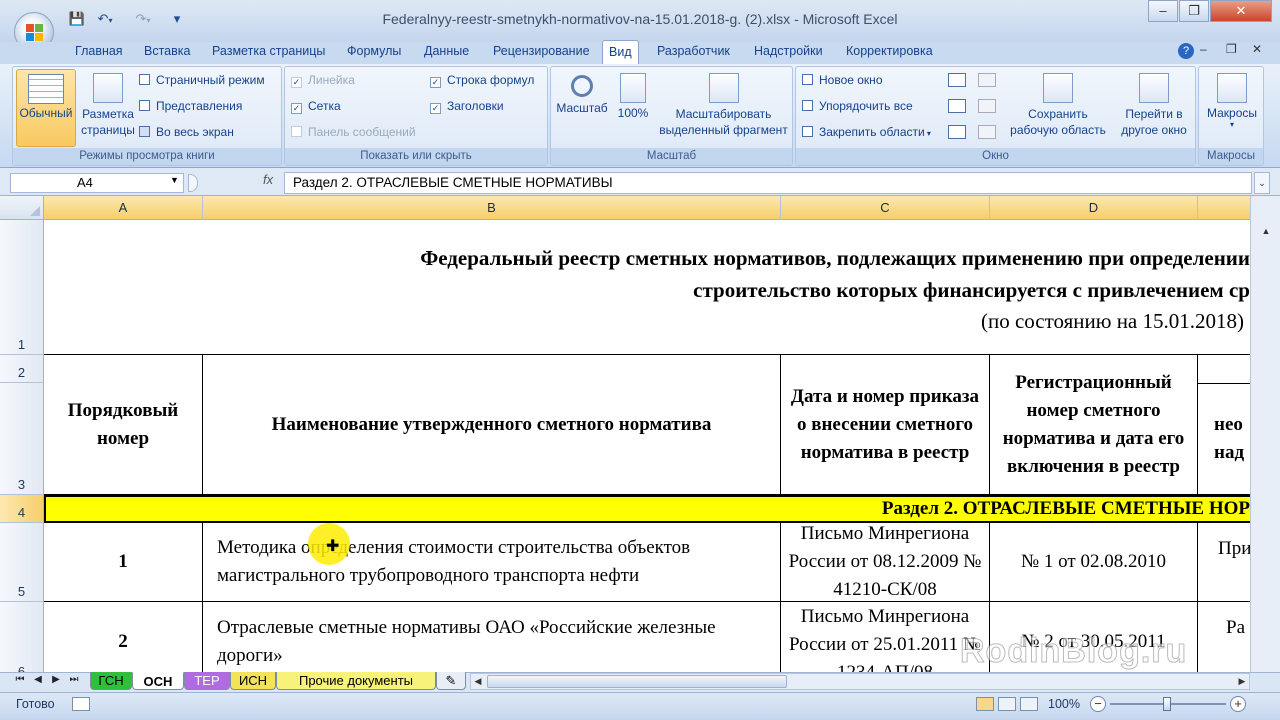 The width and height of the screenshot is (1280, 720). What do you see at coordinates (1224, 637) in the screenshot?
I see `cell-e6: Ра` at bounding box center [1224, 637].